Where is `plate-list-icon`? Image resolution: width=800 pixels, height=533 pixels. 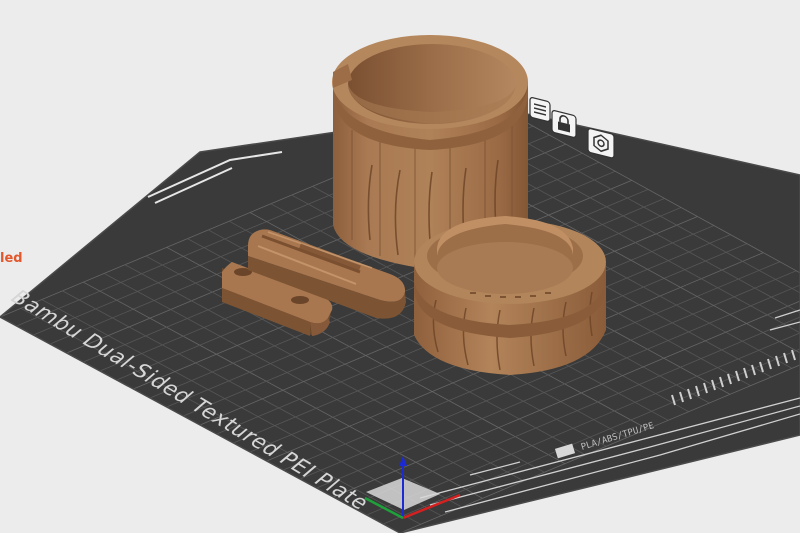 plate-list-icon is located at coordinates (540, 109).